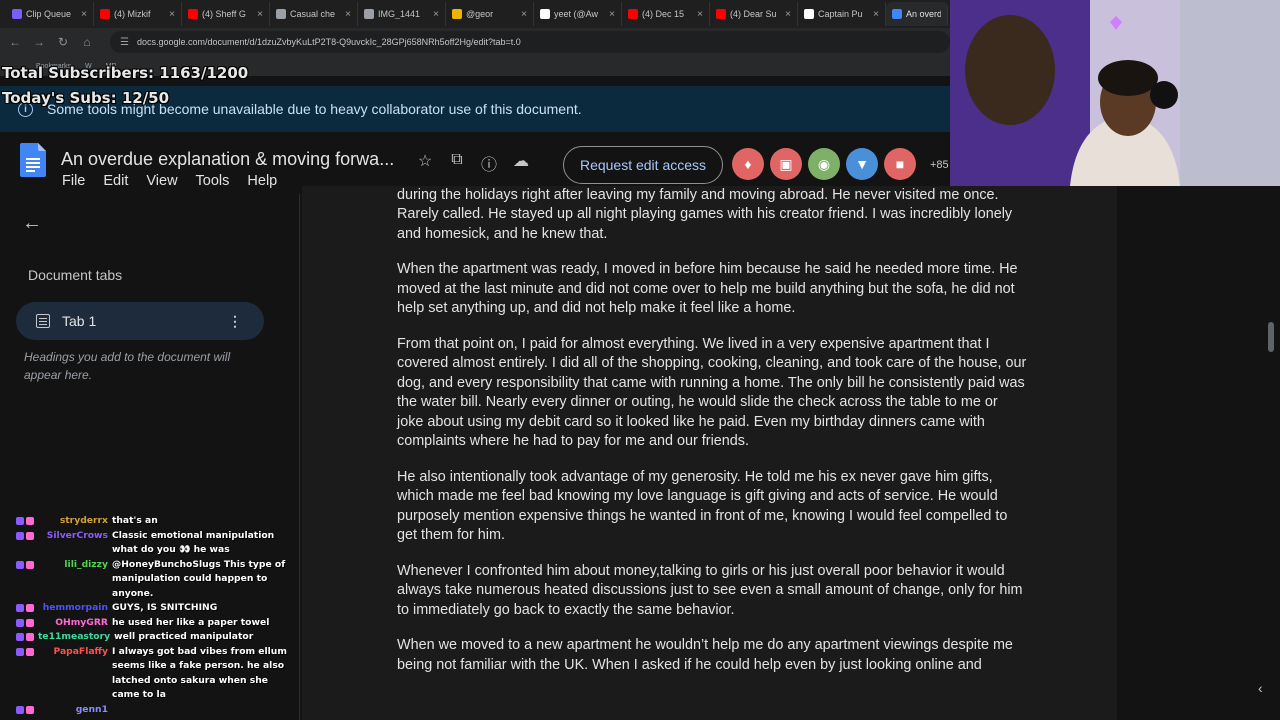 Image resolution: width=1280 pixels, height=720 pixels. I want to click on browser-tab-label: (4) Sheff G, so click(224, 14).